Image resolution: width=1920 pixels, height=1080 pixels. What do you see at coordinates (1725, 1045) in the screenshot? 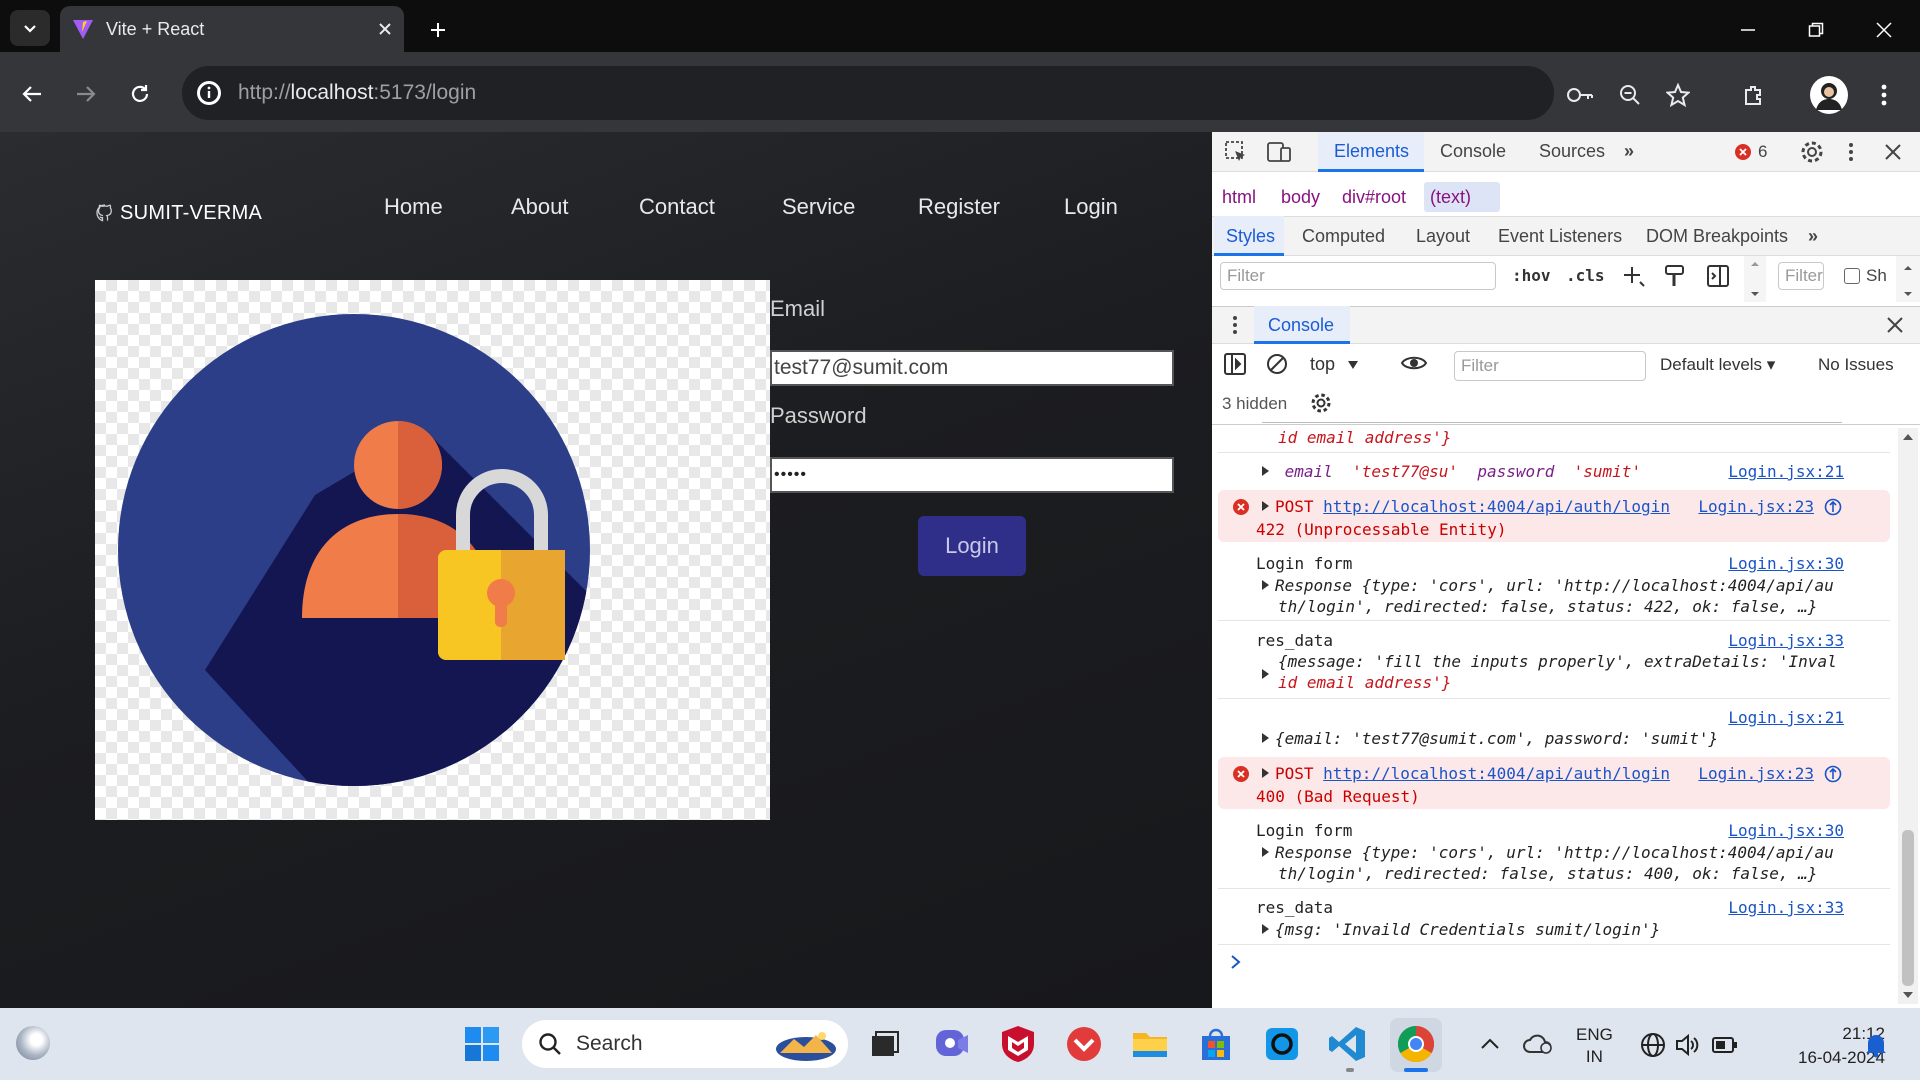
I see `battery-icon` at bounding box center [1725, 1045].